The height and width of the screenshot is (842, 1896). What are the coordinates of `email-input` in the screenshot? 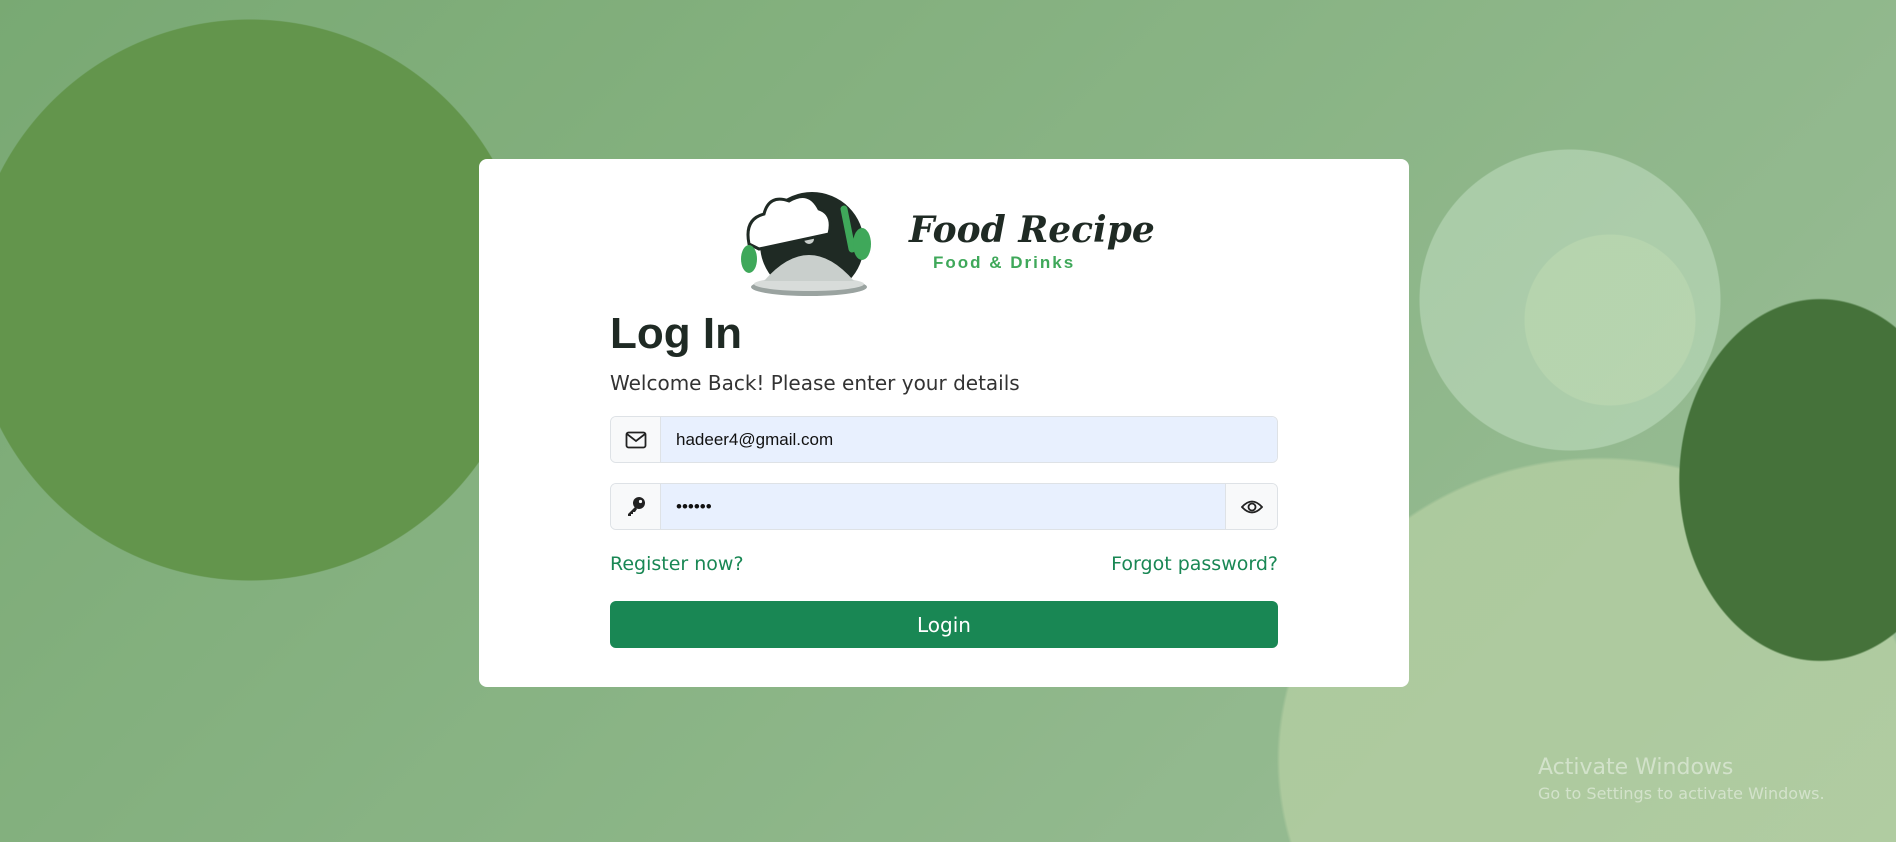 It's located at (969, 439).